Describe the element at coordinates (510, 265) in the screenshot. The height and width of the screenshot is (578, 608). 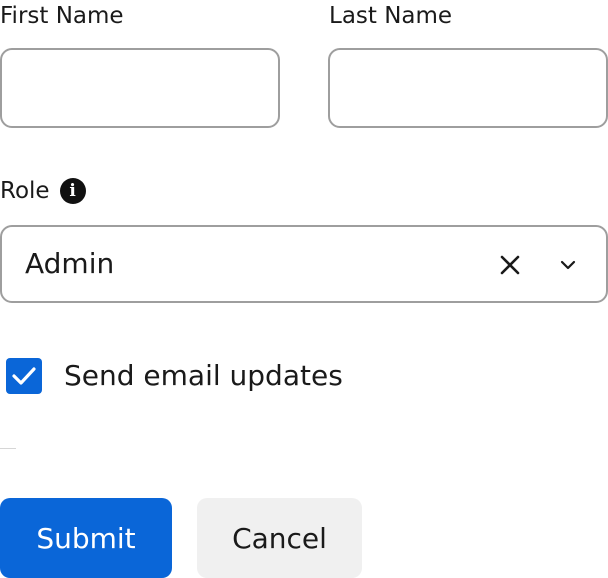
I see `close-icon` at that location.